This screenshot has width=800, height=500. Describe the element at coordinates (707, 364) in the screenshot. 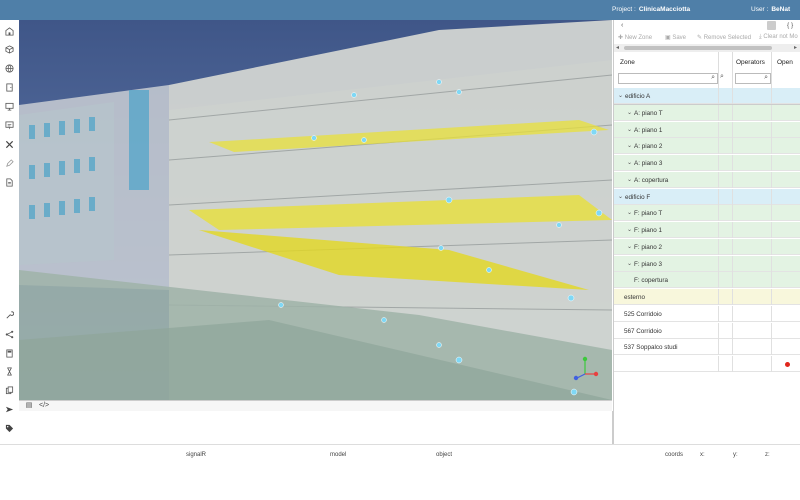

I see `zone-row` at that location.